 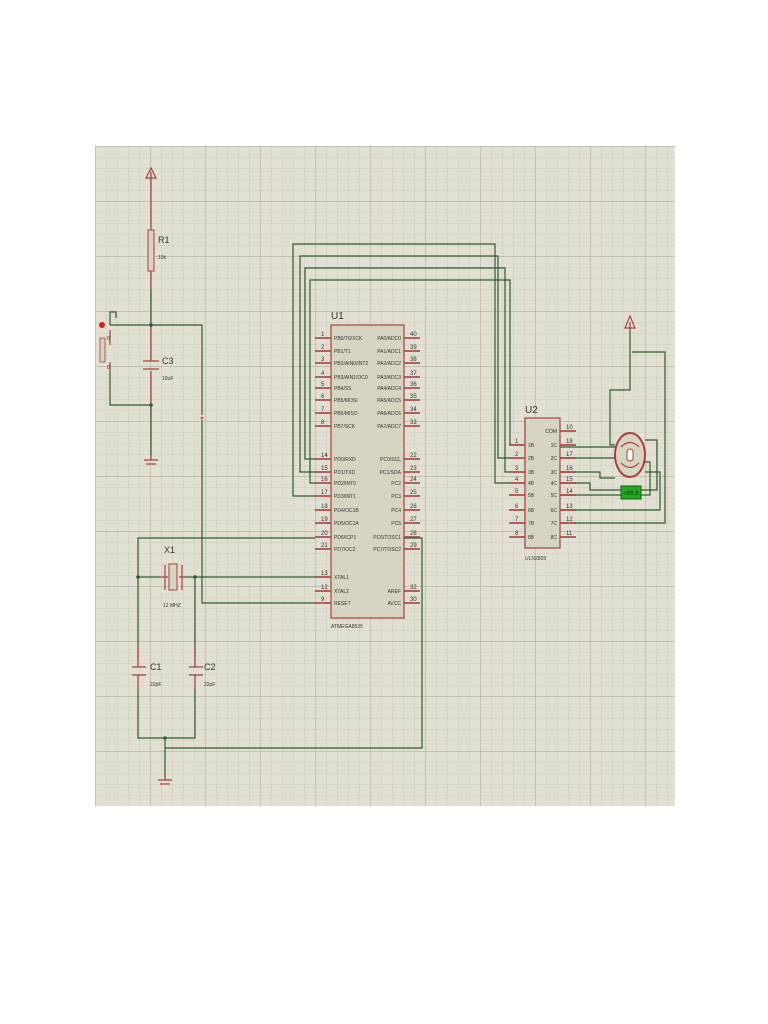 What do you see at coordinates (554, 446) in the screenshot?
I see `pin-name: 1C` at bounding box center [554, 446].